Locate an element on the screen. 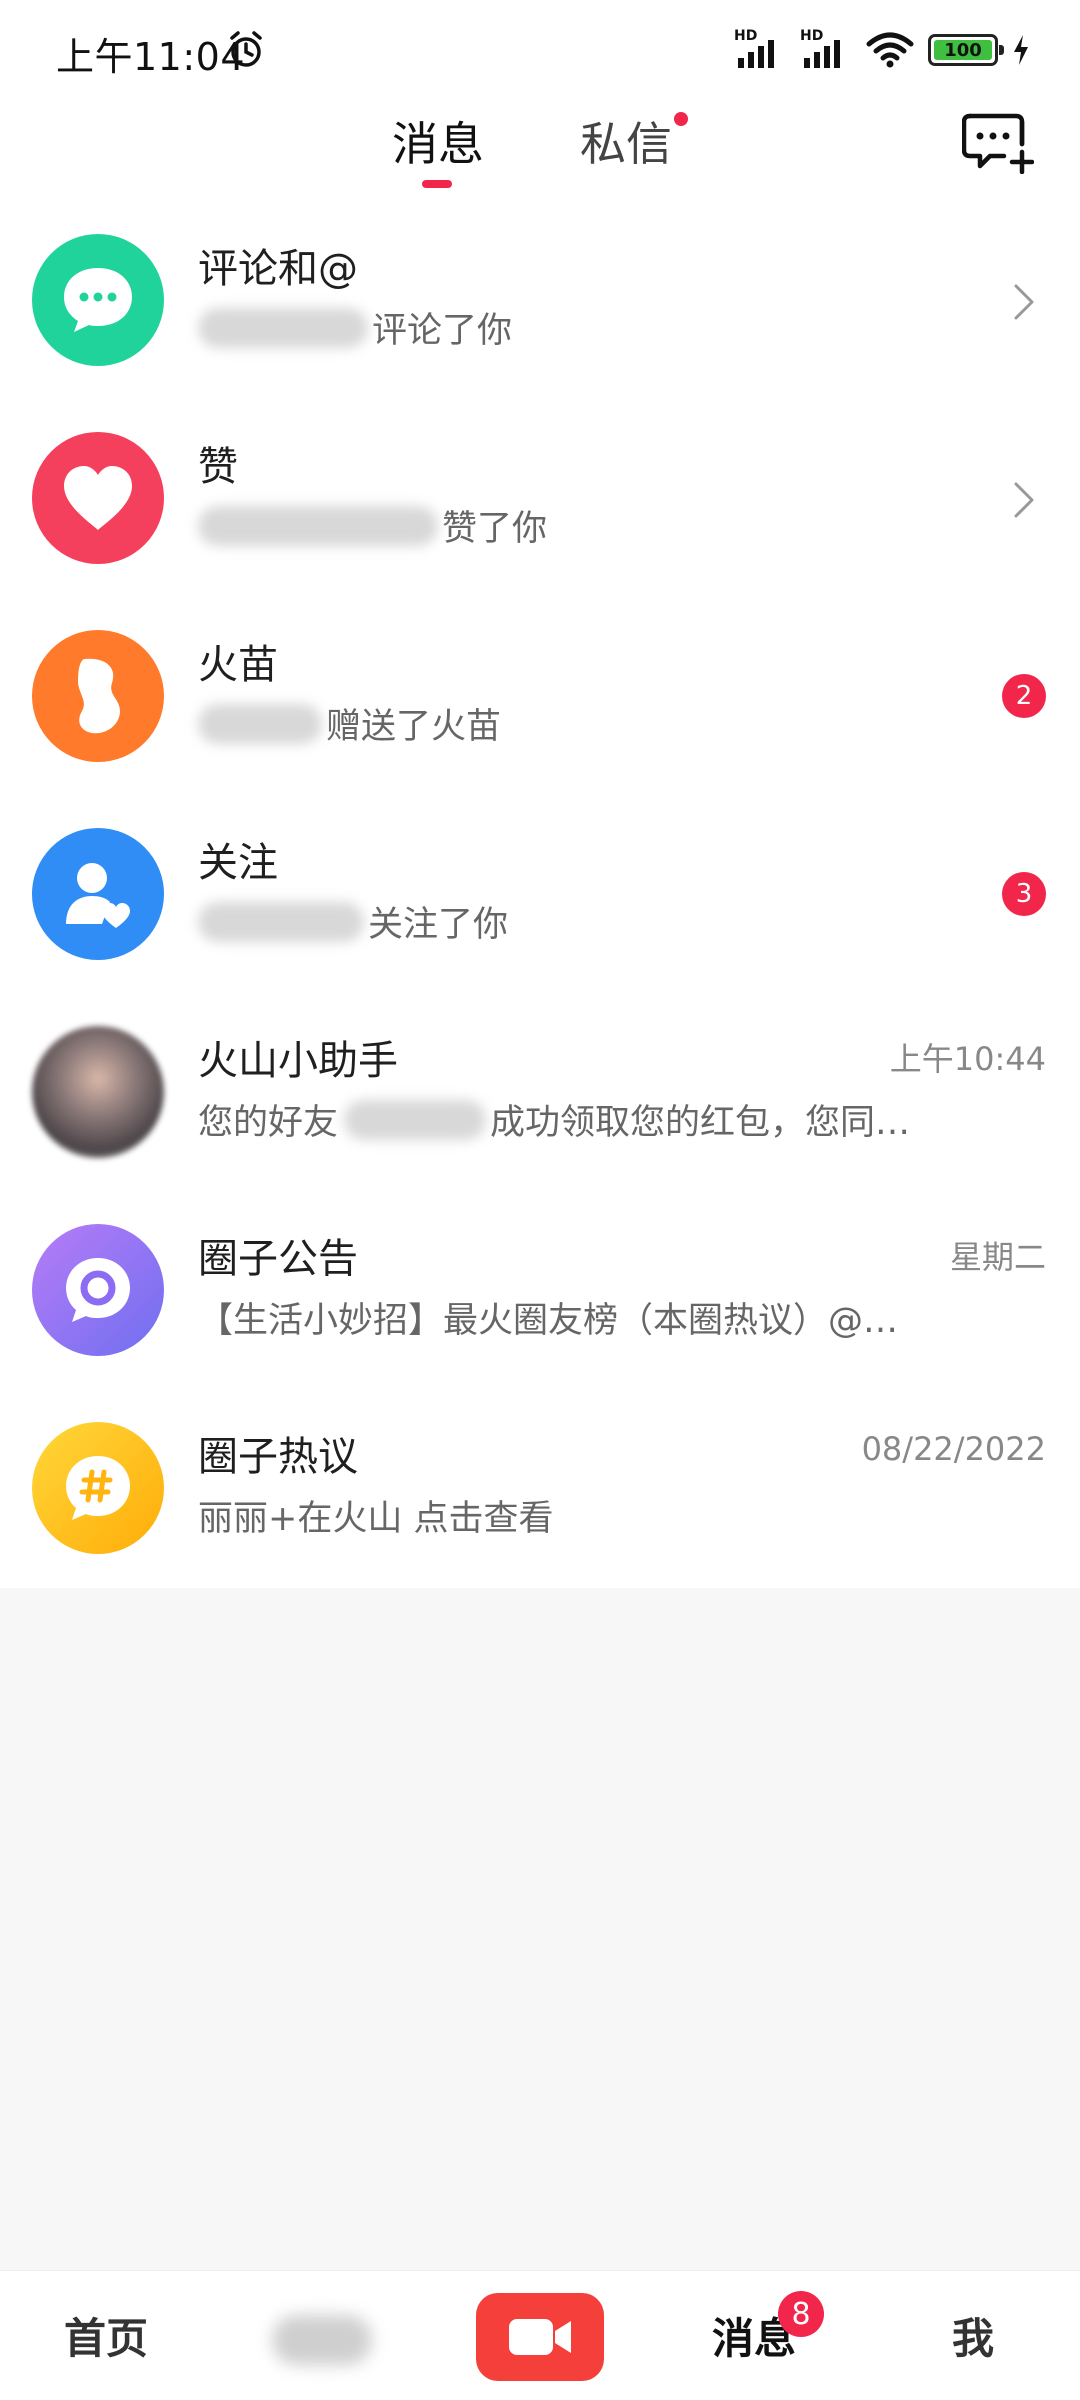 The height and width of the screenshot is (2400, 1080). hashtag-chat-icon is located at coordinates (98, 1488).